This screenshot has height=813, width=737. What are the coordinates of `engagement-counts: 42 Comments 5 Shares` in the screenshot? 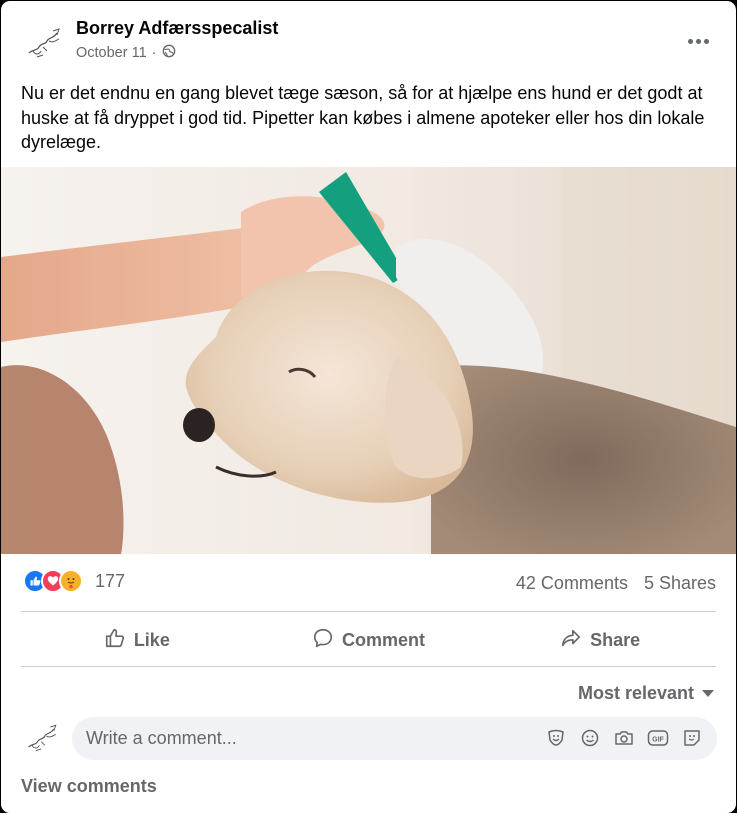 It's located at (616, 583).